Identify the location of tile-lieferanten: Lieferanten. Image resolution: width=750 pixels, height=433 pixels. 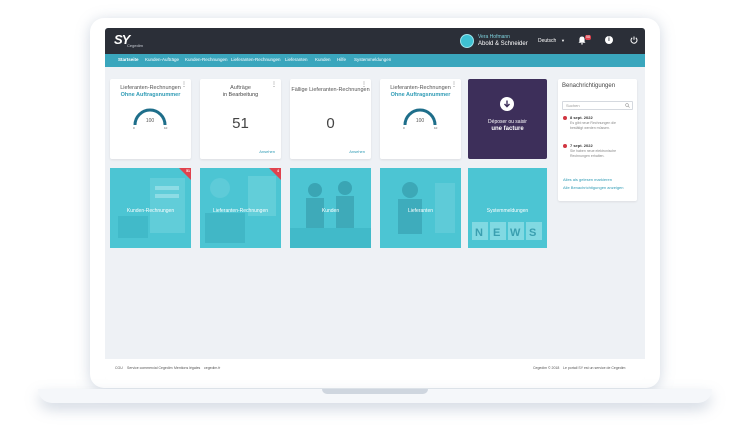
(420, 208).